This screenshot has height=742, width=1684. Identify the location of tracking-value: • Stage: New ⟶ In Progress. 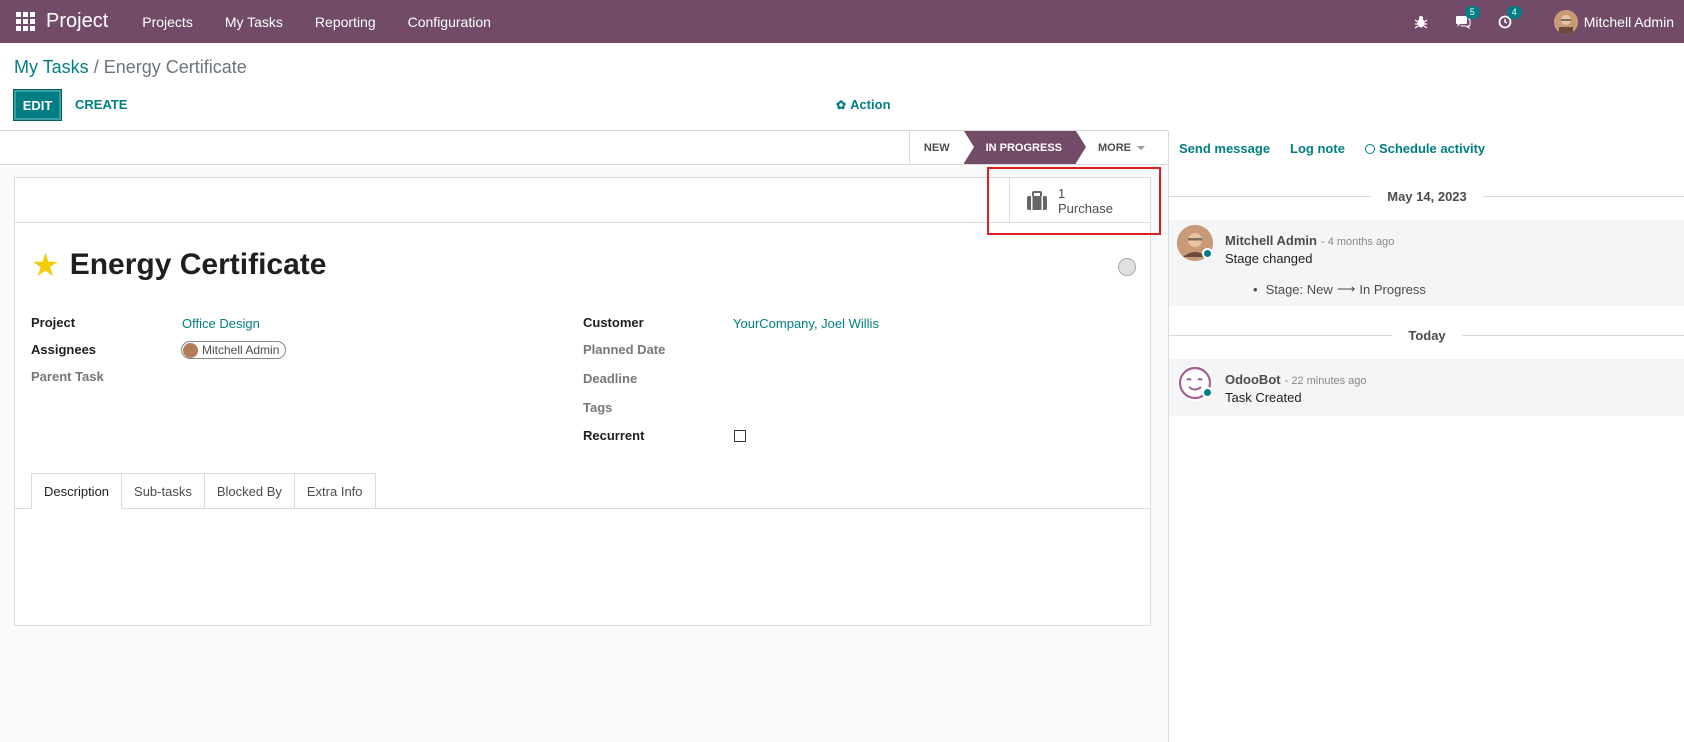
(1339, 289).